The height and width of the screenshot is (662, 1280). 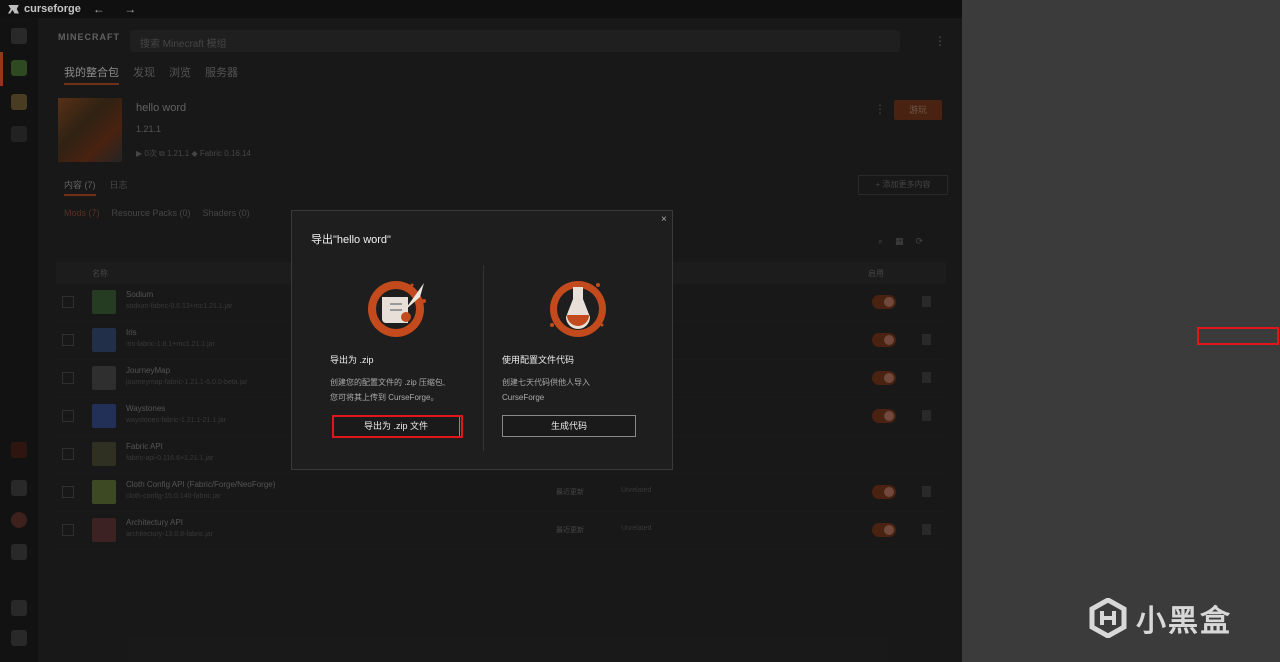 I want to click on scroll-quill-icon, so click(x=397, y=309).